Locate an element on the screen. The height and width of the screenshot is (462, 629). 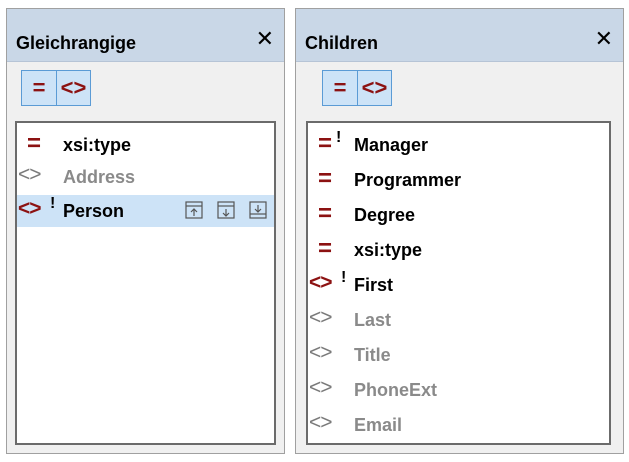
append-icon is located at coordinates (226, 210).